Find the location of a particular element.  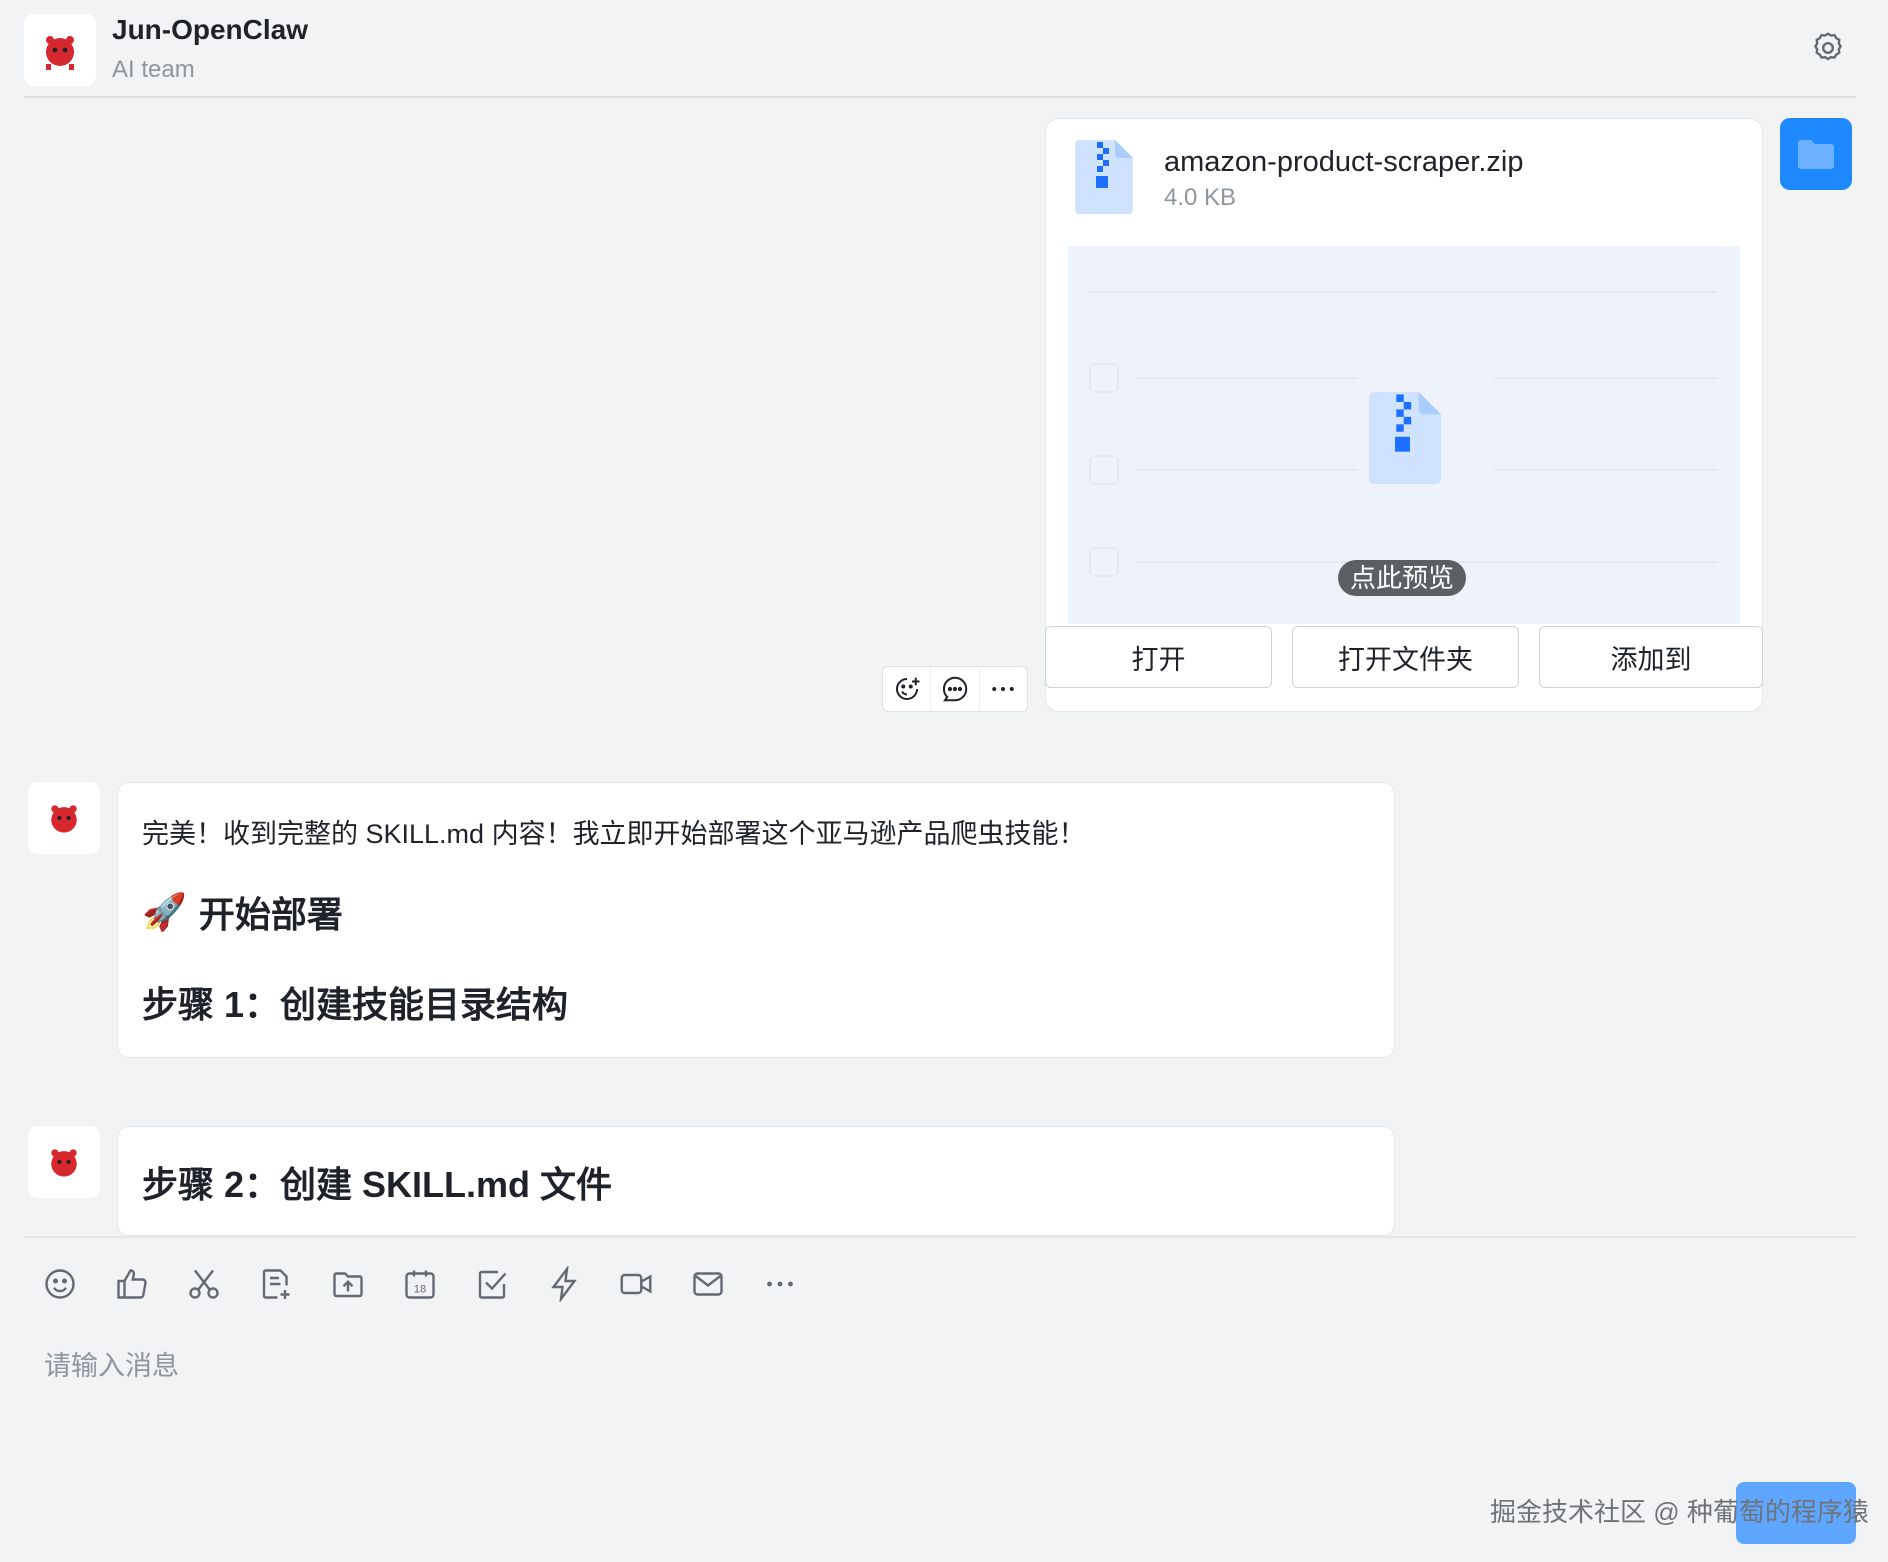

open-button: 打开 is located at coordinates (1158, 657).